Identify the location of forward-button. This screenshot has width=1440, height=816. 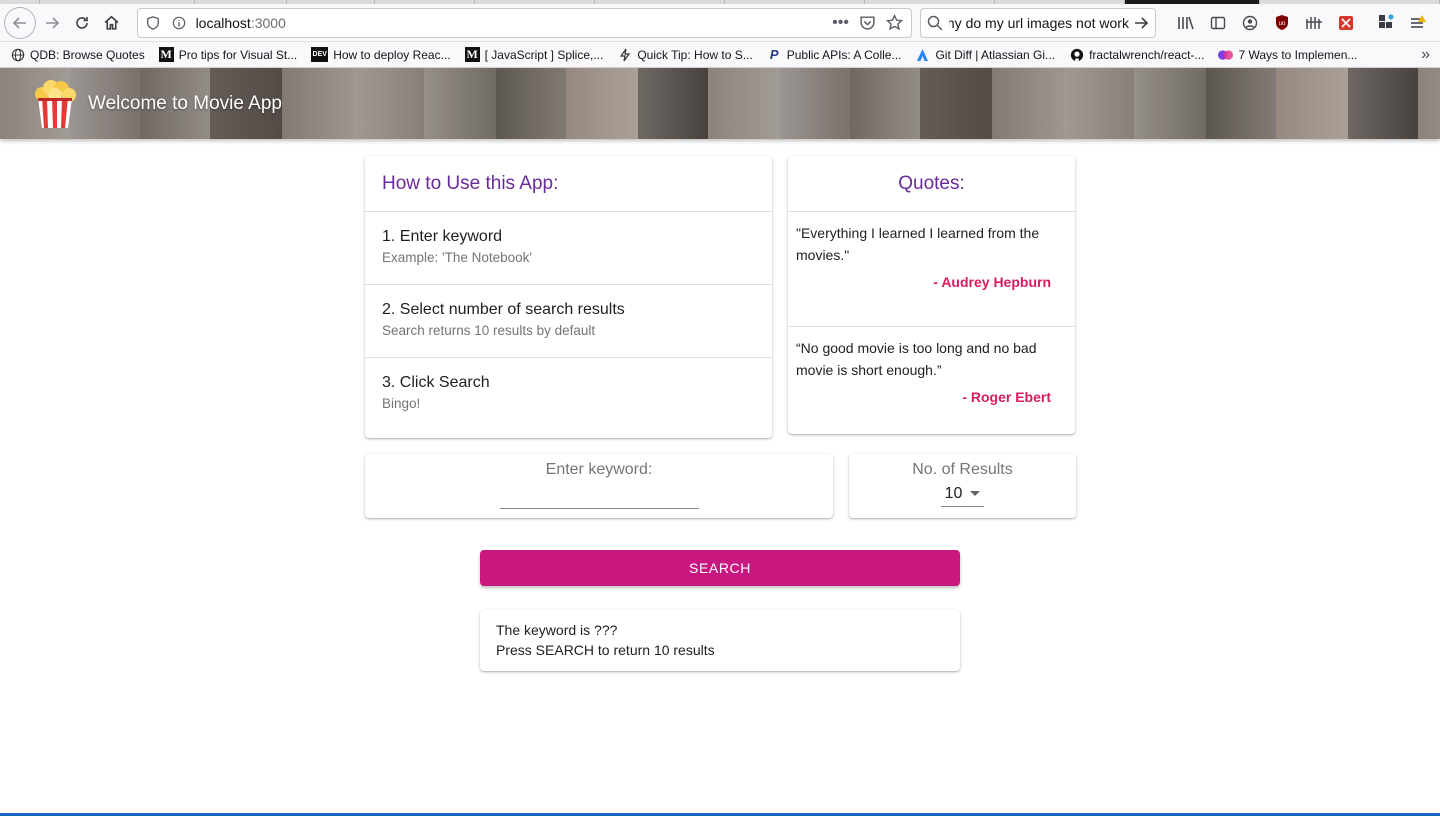
(52, 23).